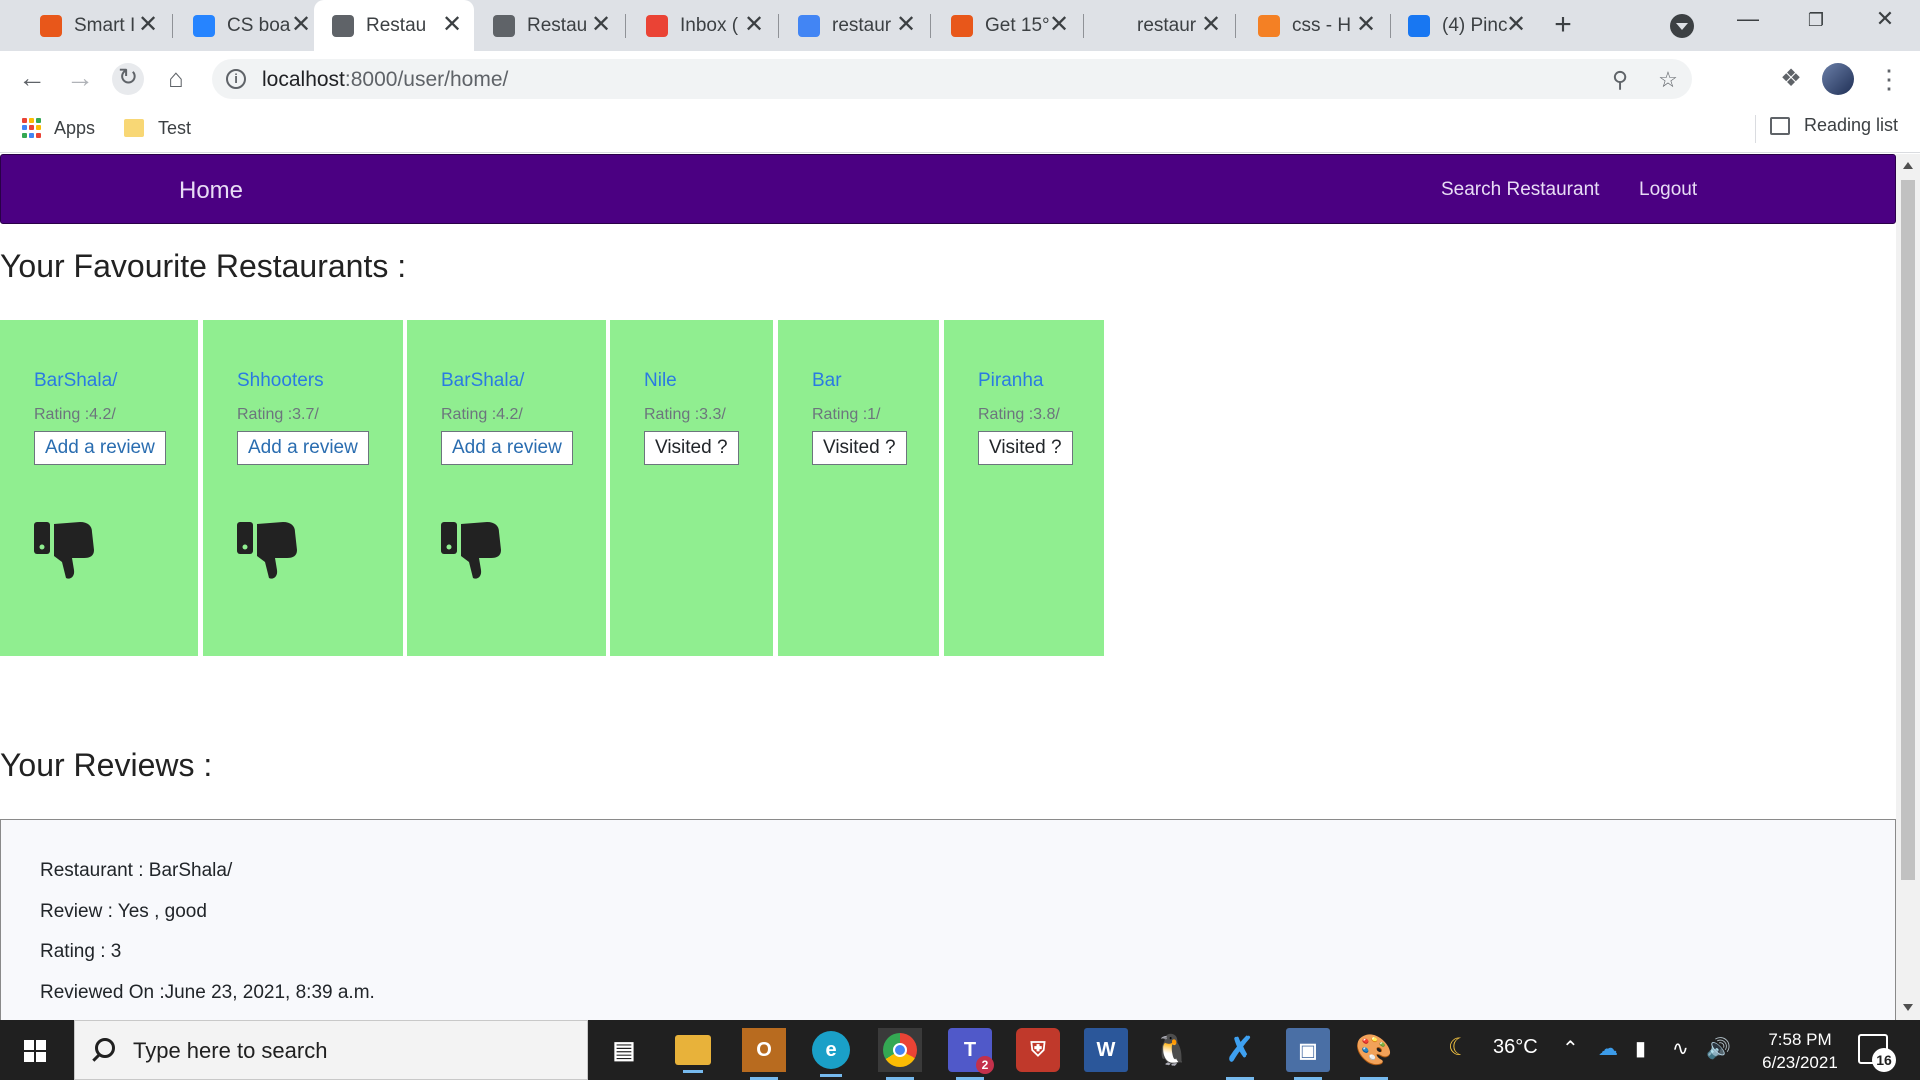 Image resolution: width=1920 pixels, height=1080 pixels. Describe the element at coordinates (280, 381) in the screenshot. I see `restaurant-name-link: Shhooters` at that location.